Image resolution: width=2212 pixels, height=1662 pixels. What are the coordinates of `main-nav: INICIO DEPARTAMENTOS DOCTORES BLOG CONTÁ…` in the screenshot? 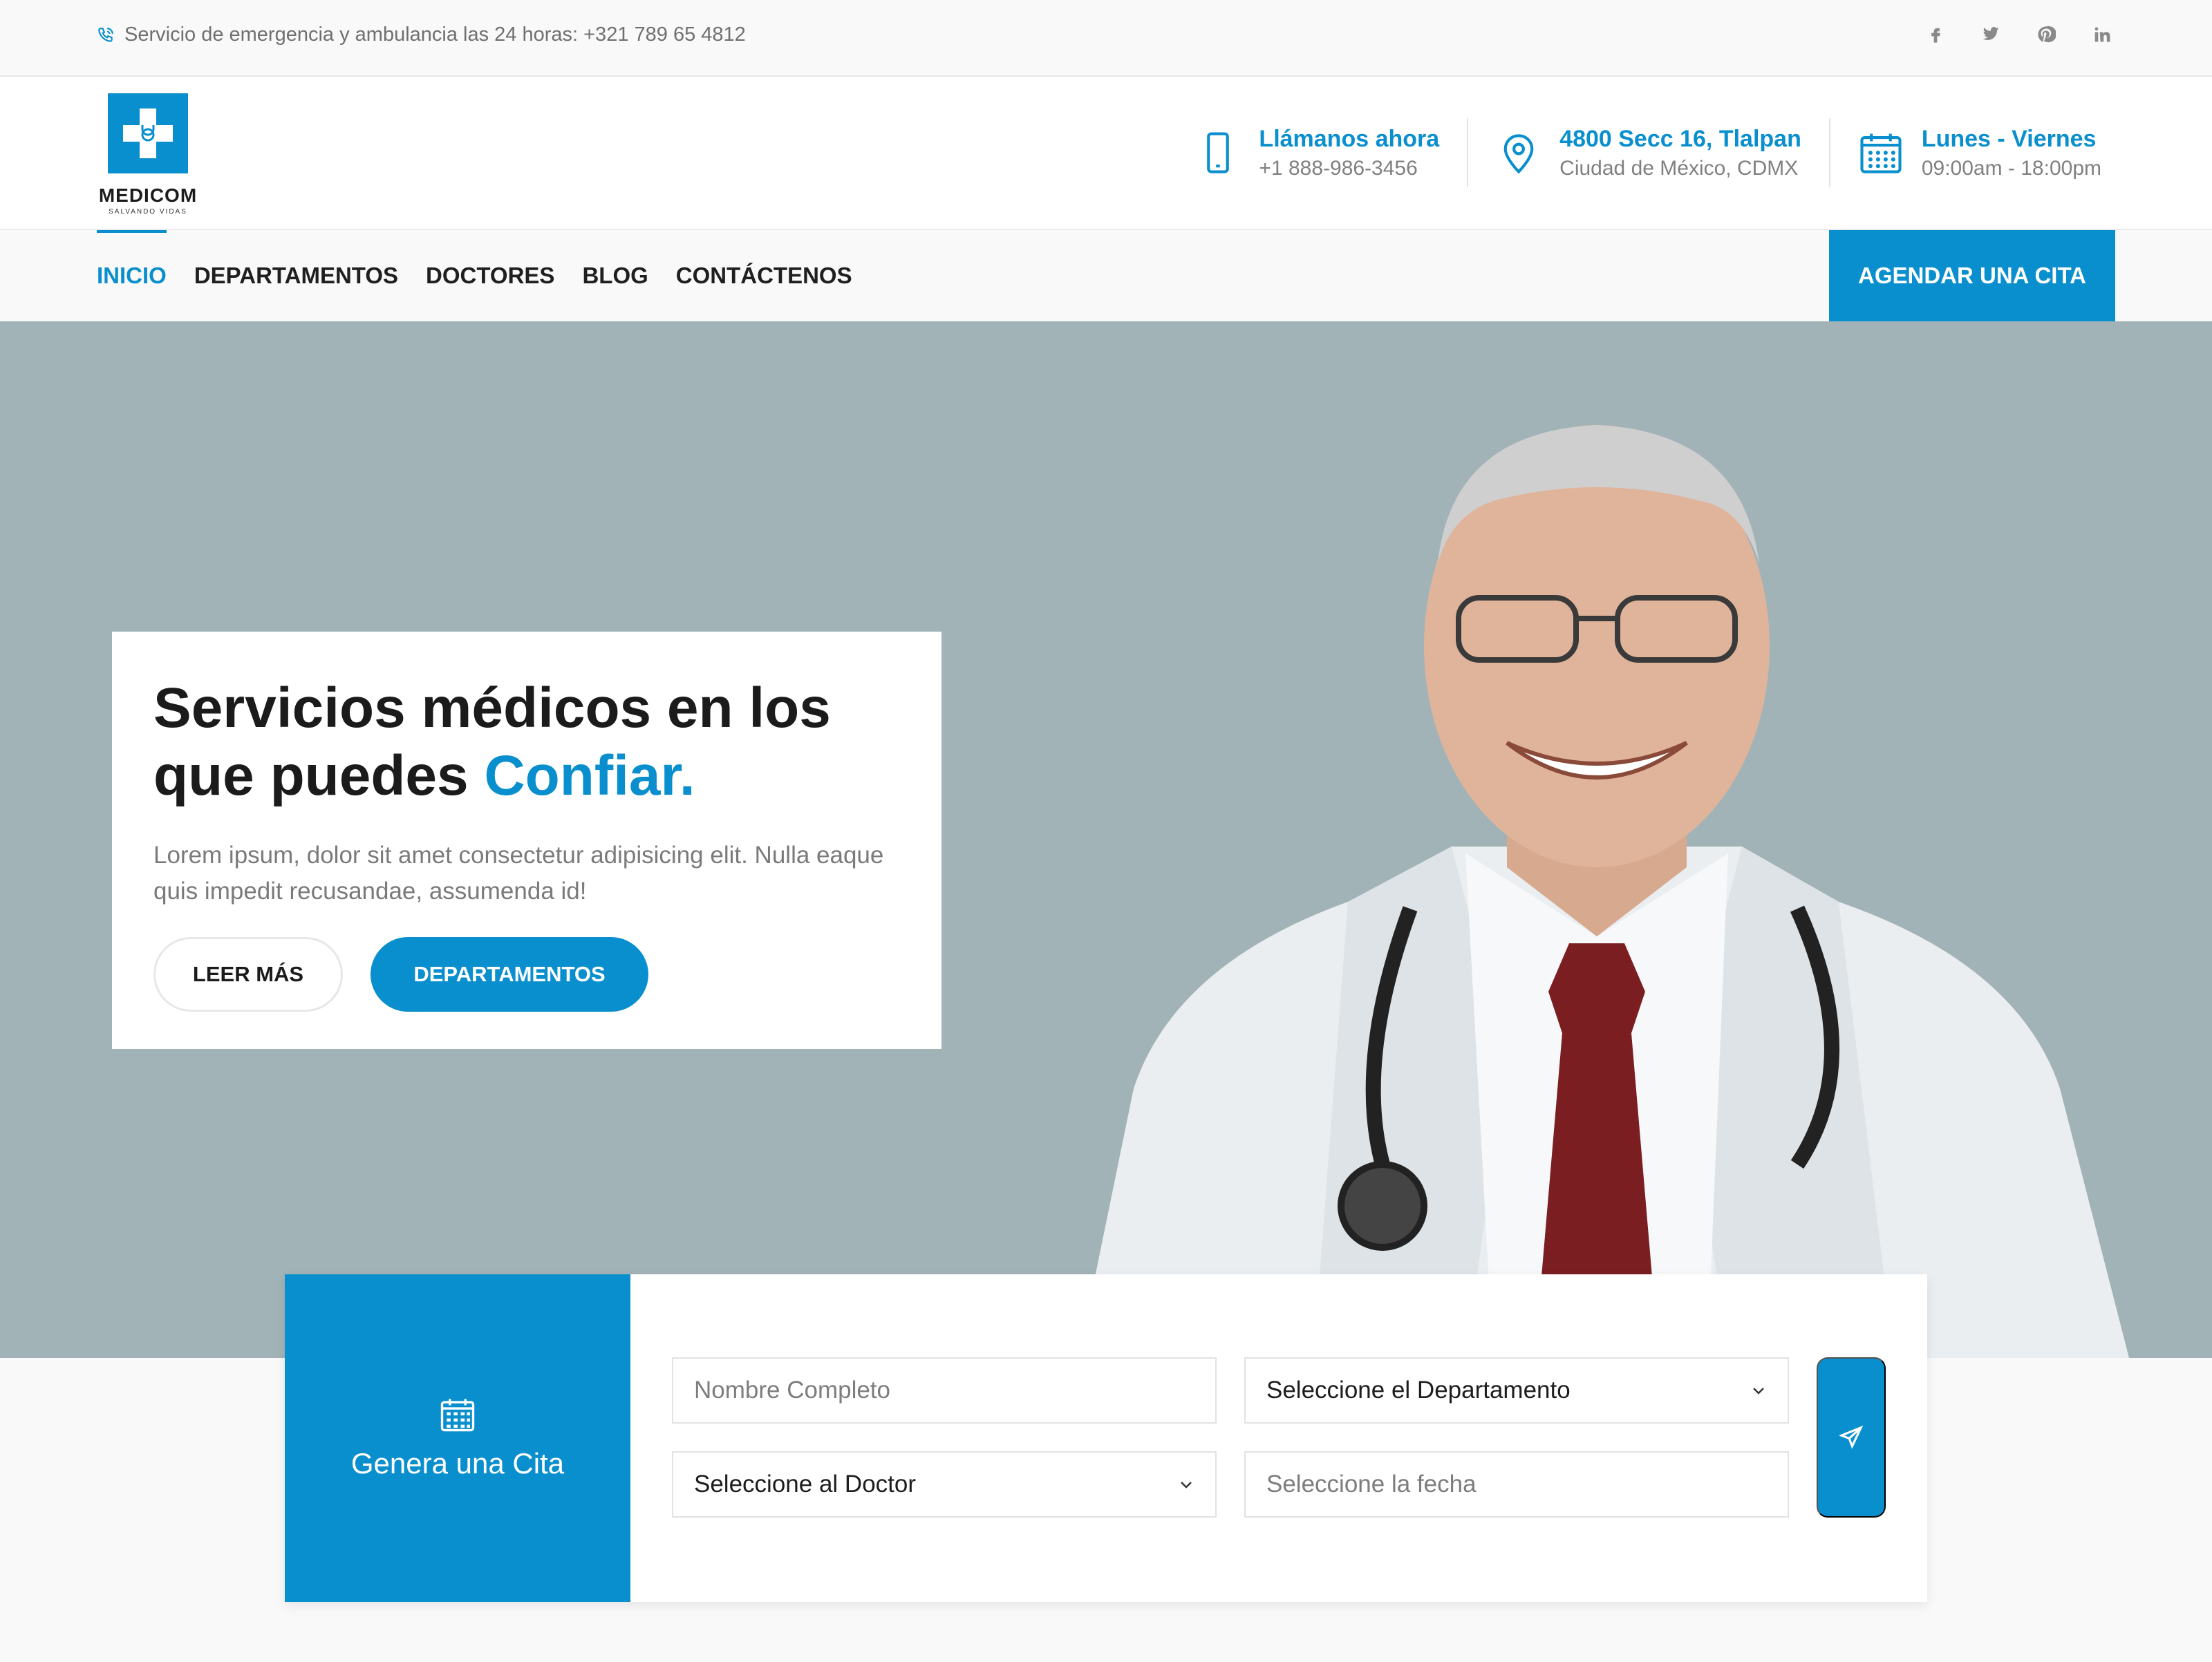 It's located at (1106, 275).